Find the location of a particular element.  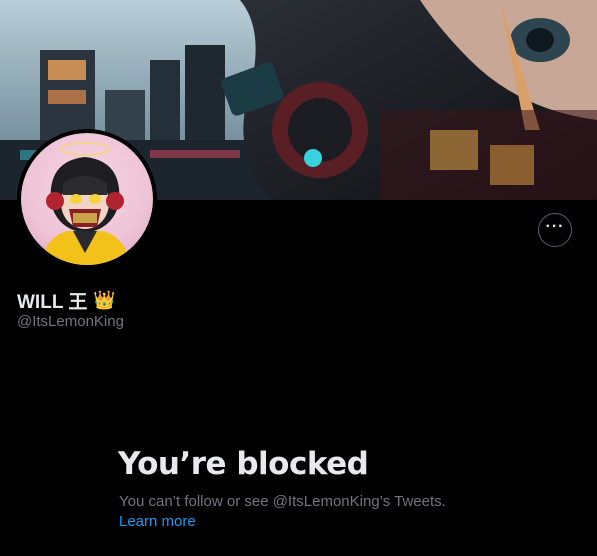

profile-handle: @ItsLemonKing is located at coordinates (70, 321).